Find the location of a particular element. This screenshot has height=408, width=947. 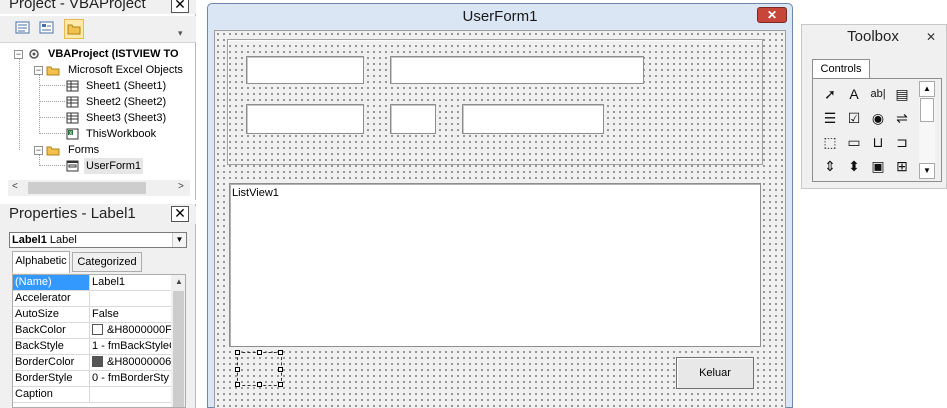

property-row: (Name) Label1 is located at coordinates (92, 283).